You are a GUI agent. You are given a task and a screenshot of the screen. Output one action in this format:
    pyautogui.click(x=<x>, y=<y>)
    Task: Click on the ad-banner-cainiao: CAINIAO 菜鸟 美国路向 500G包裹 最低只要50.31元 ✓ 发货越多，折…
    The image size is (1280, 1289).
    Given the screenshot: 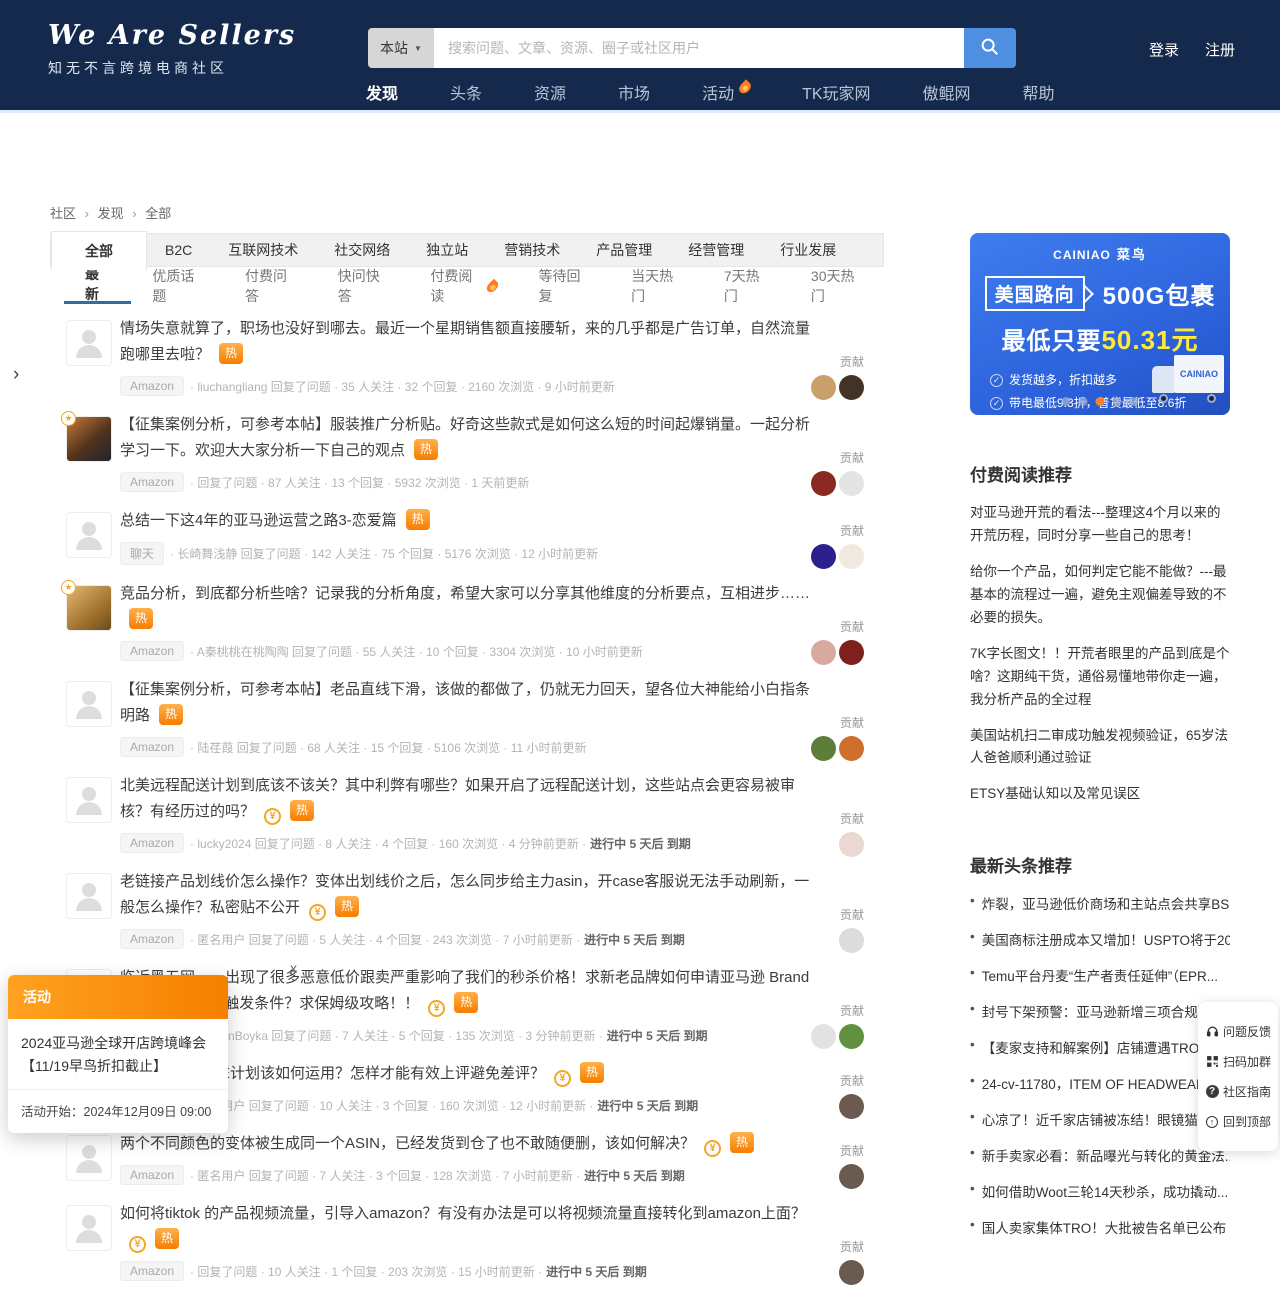 What is the action you would take?
    pyautogui.click(x=1100, y=324)
    